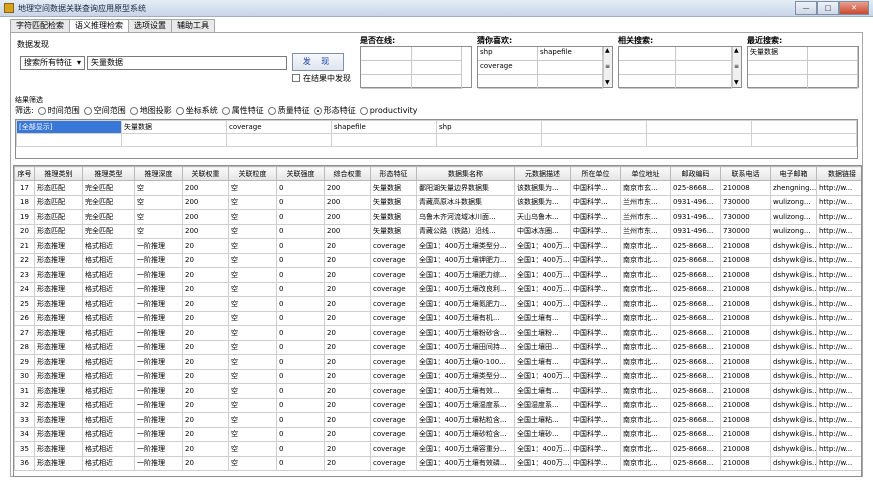 This screenshot has height=480, width=873. Describe the element at coordinates (40, 25) in the screenshot. I see `tab-string-match: 字符匹配检索` at that location.